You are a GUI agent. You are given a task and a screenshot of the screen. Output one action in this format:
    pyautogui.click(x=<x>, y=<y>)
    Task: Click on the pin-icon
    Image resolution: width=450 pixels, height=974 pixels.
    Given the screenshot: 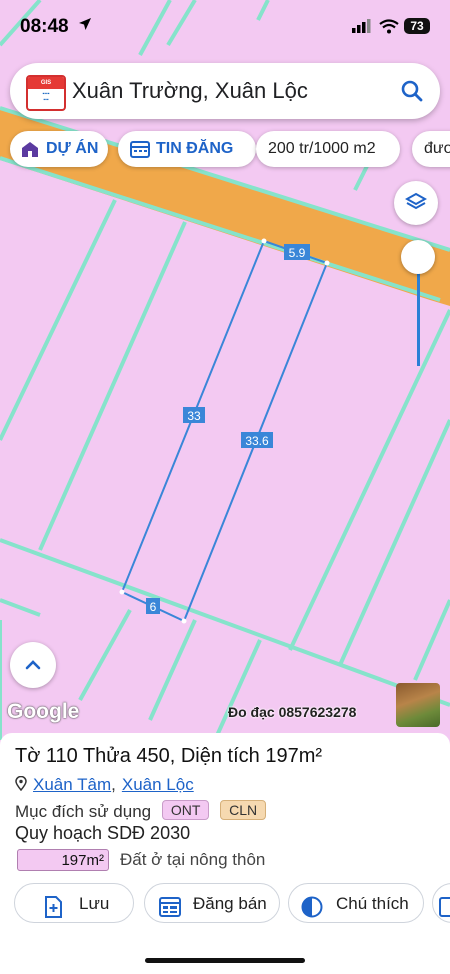 What is the action you would take?
    pyautogui.click(x=21, y=785)
    